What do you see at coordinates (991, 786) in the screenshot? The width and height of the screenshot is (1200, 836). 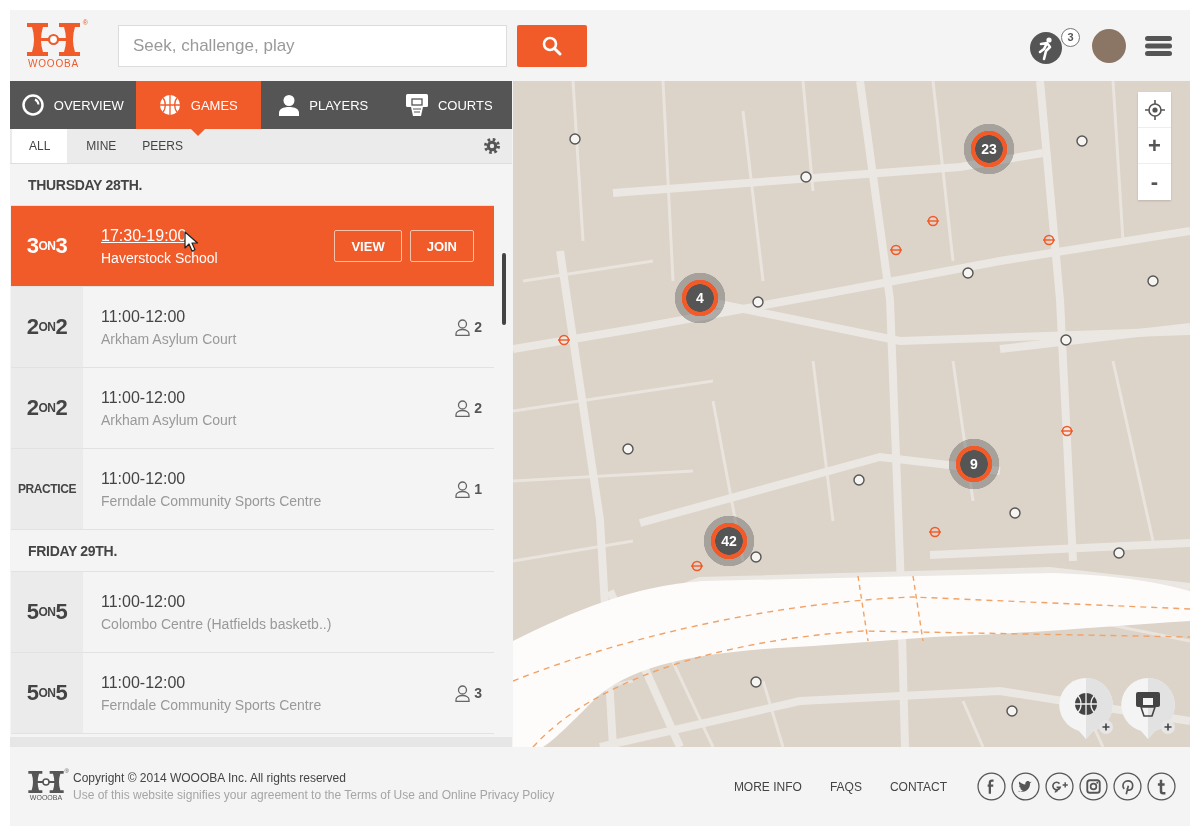 I see `facebook-icon` at bounding box center [991, 786].